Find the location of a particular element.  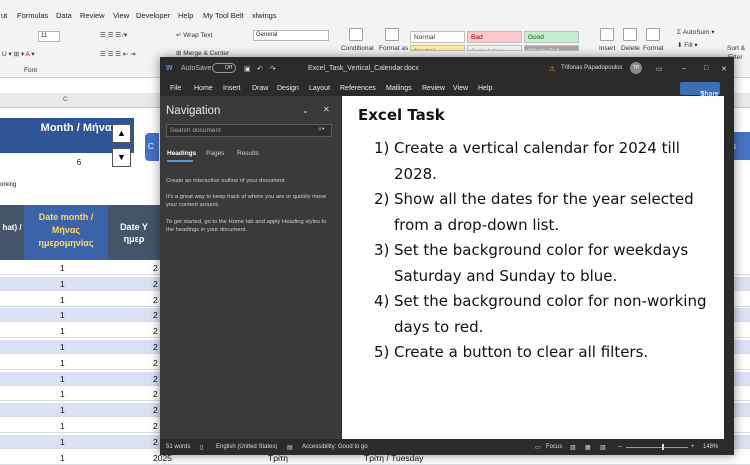

tab-design: Design is located at coordinates (288, 88).